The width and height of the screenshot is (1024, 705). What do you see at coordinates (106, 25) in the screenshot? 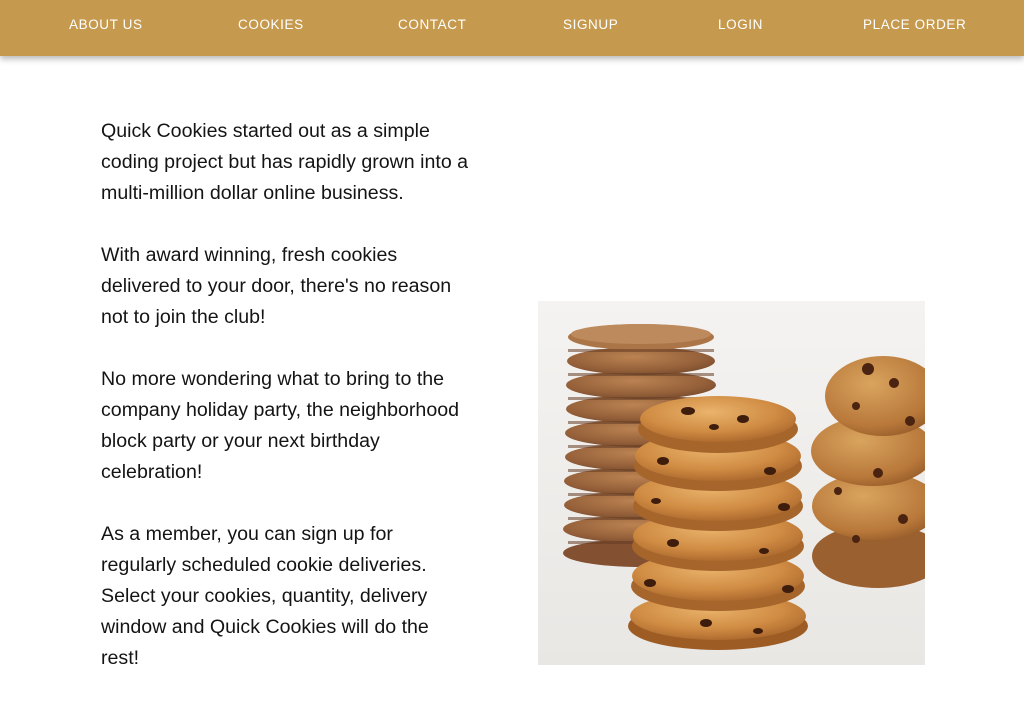
I see `nav-link-about-us: ABOUT US` at bounding box center [106, 25].